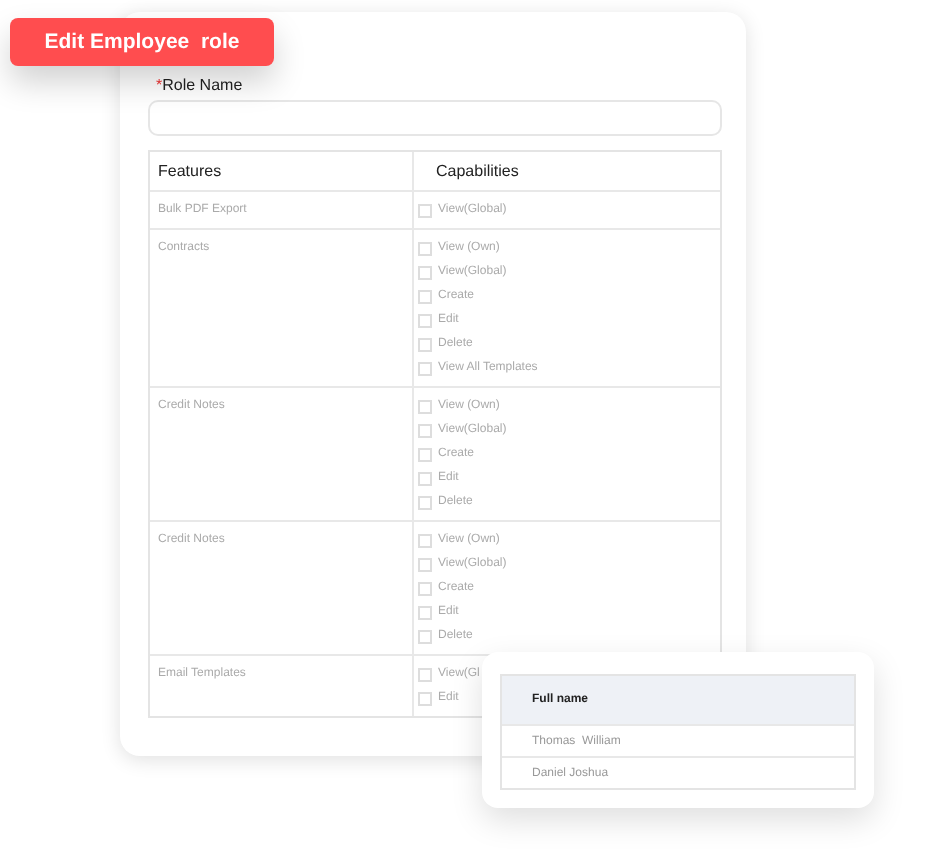 The width and height of the screenshot is (926, 860). I want to click on role-name-field, so click(435, 118).